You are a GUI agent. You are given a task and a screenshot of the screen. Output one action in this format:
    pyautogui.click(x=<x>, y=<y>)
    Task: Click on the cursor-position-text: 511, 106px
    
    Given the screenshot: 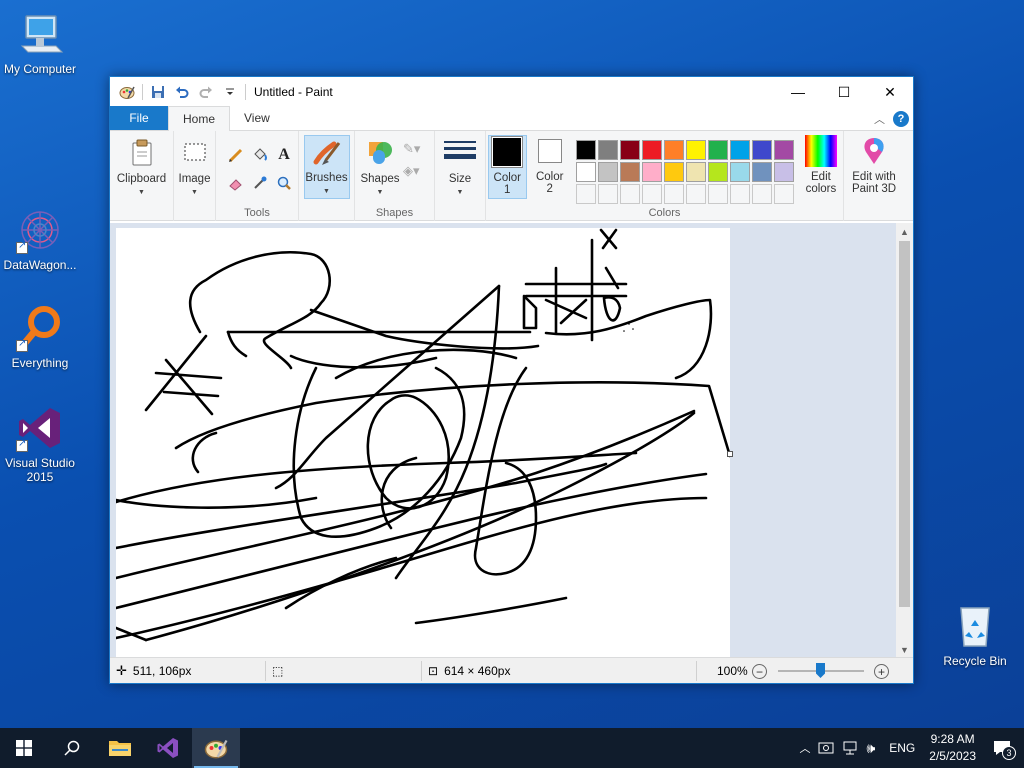 What is the action you would take?
    pyautogui.click(x=162, y=671)
    